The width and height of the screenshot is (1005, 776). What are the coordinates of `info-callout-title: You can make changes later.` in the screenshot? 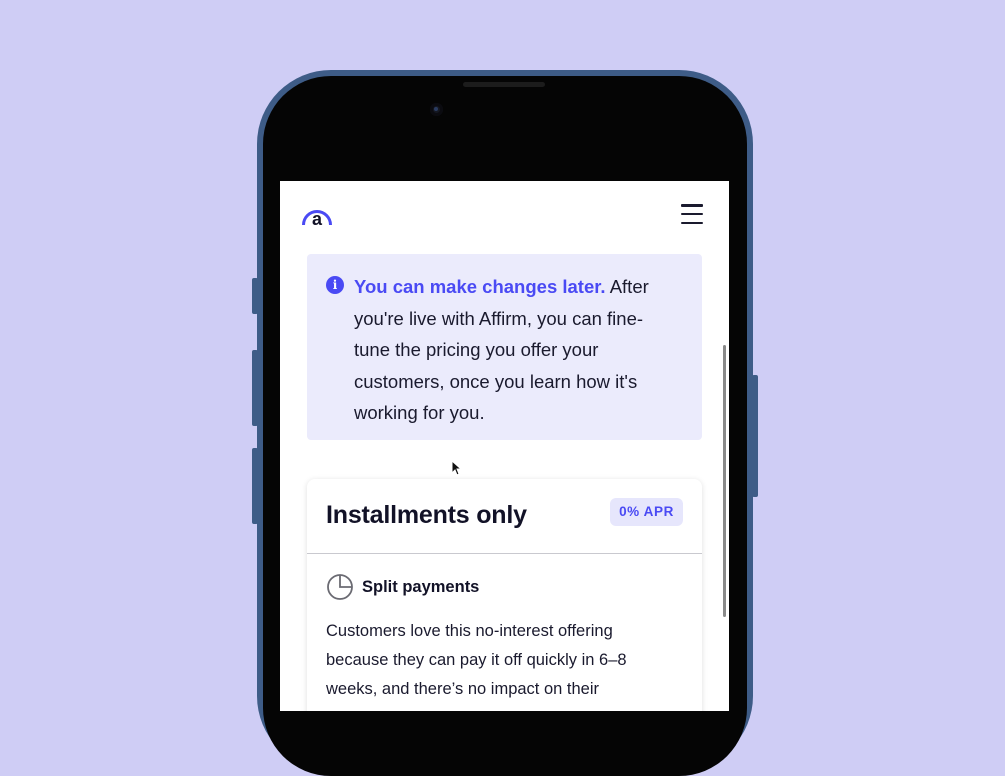 It's located at (480, 286).